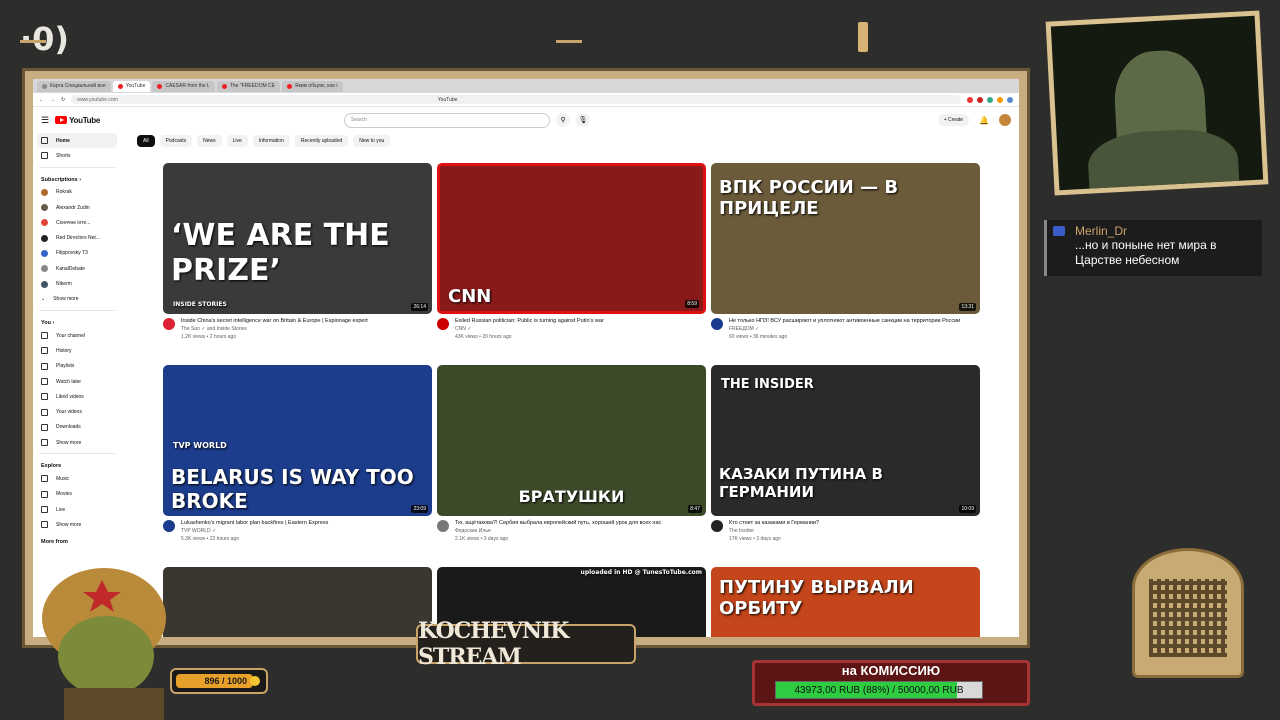  I want to click on youtube-logo: YouTube, so click(77, 120).